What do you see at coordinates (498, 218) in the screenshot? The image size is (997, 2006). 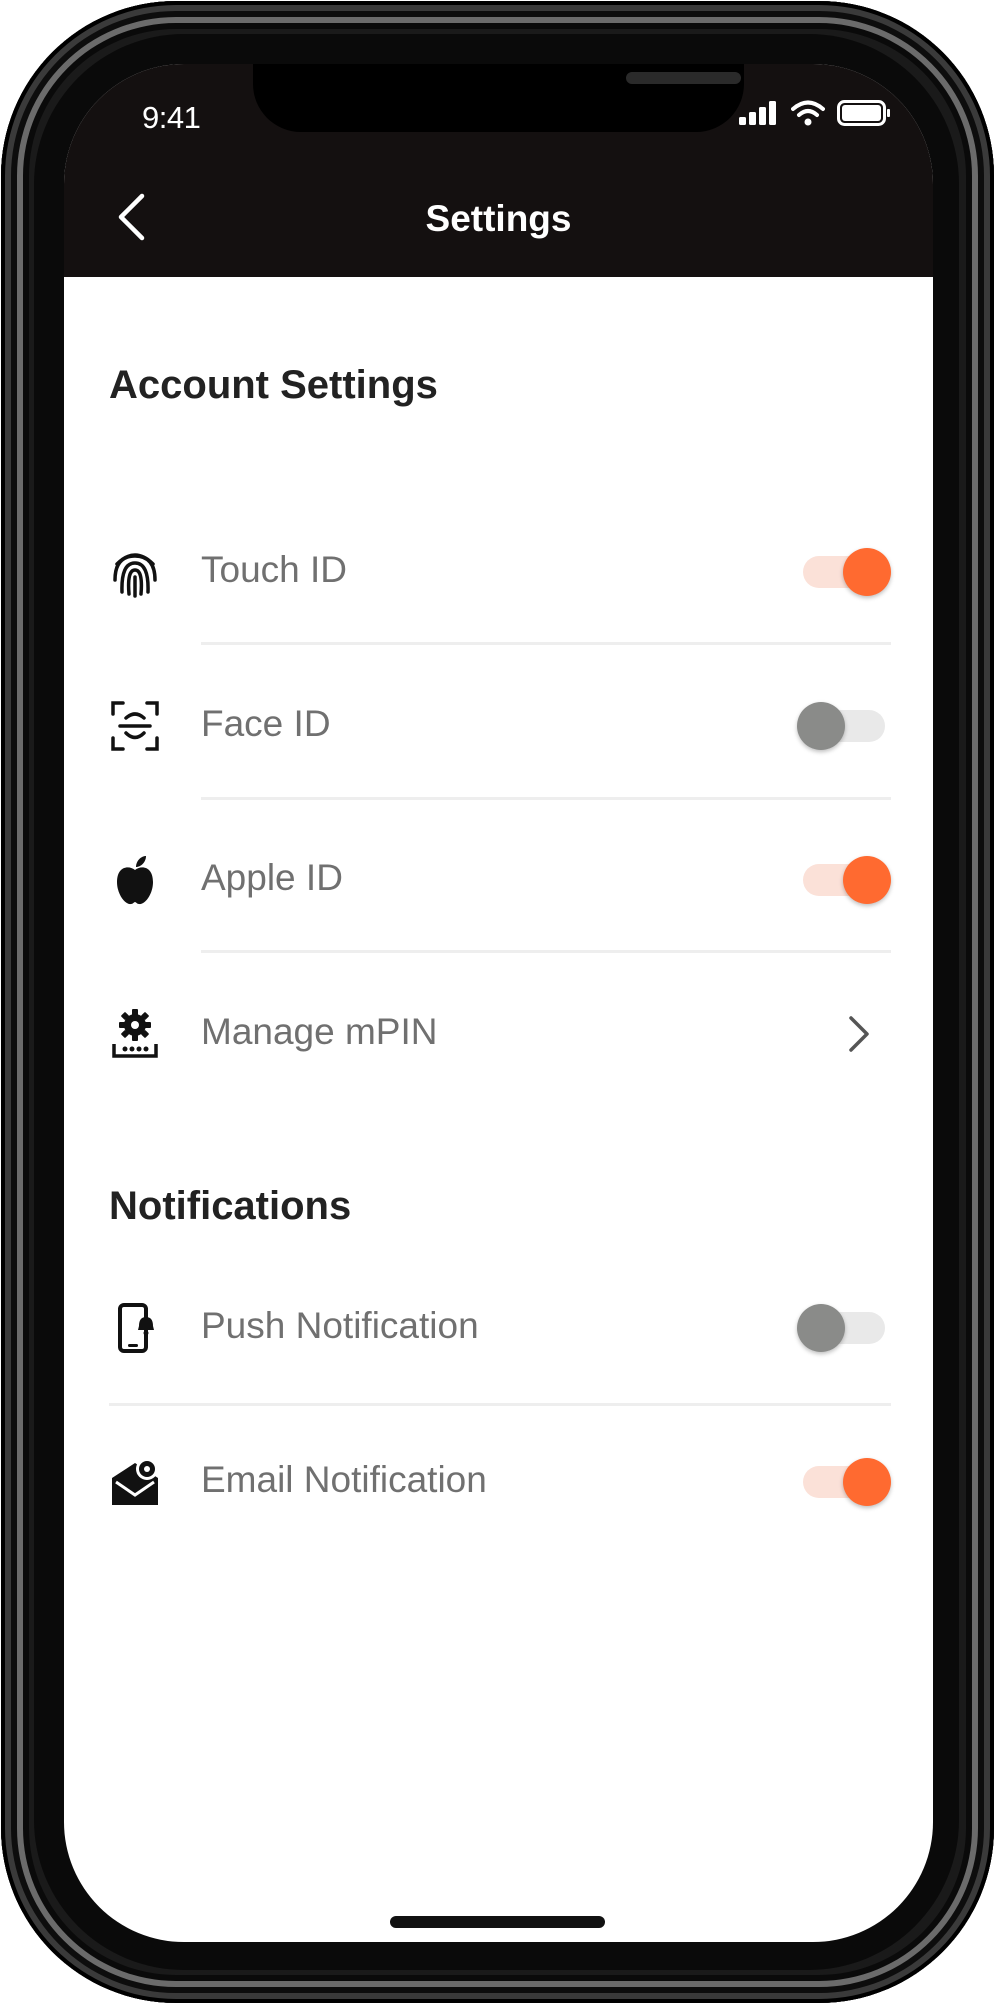 I see `page-title: Settings` at bounding box center [498, 218].